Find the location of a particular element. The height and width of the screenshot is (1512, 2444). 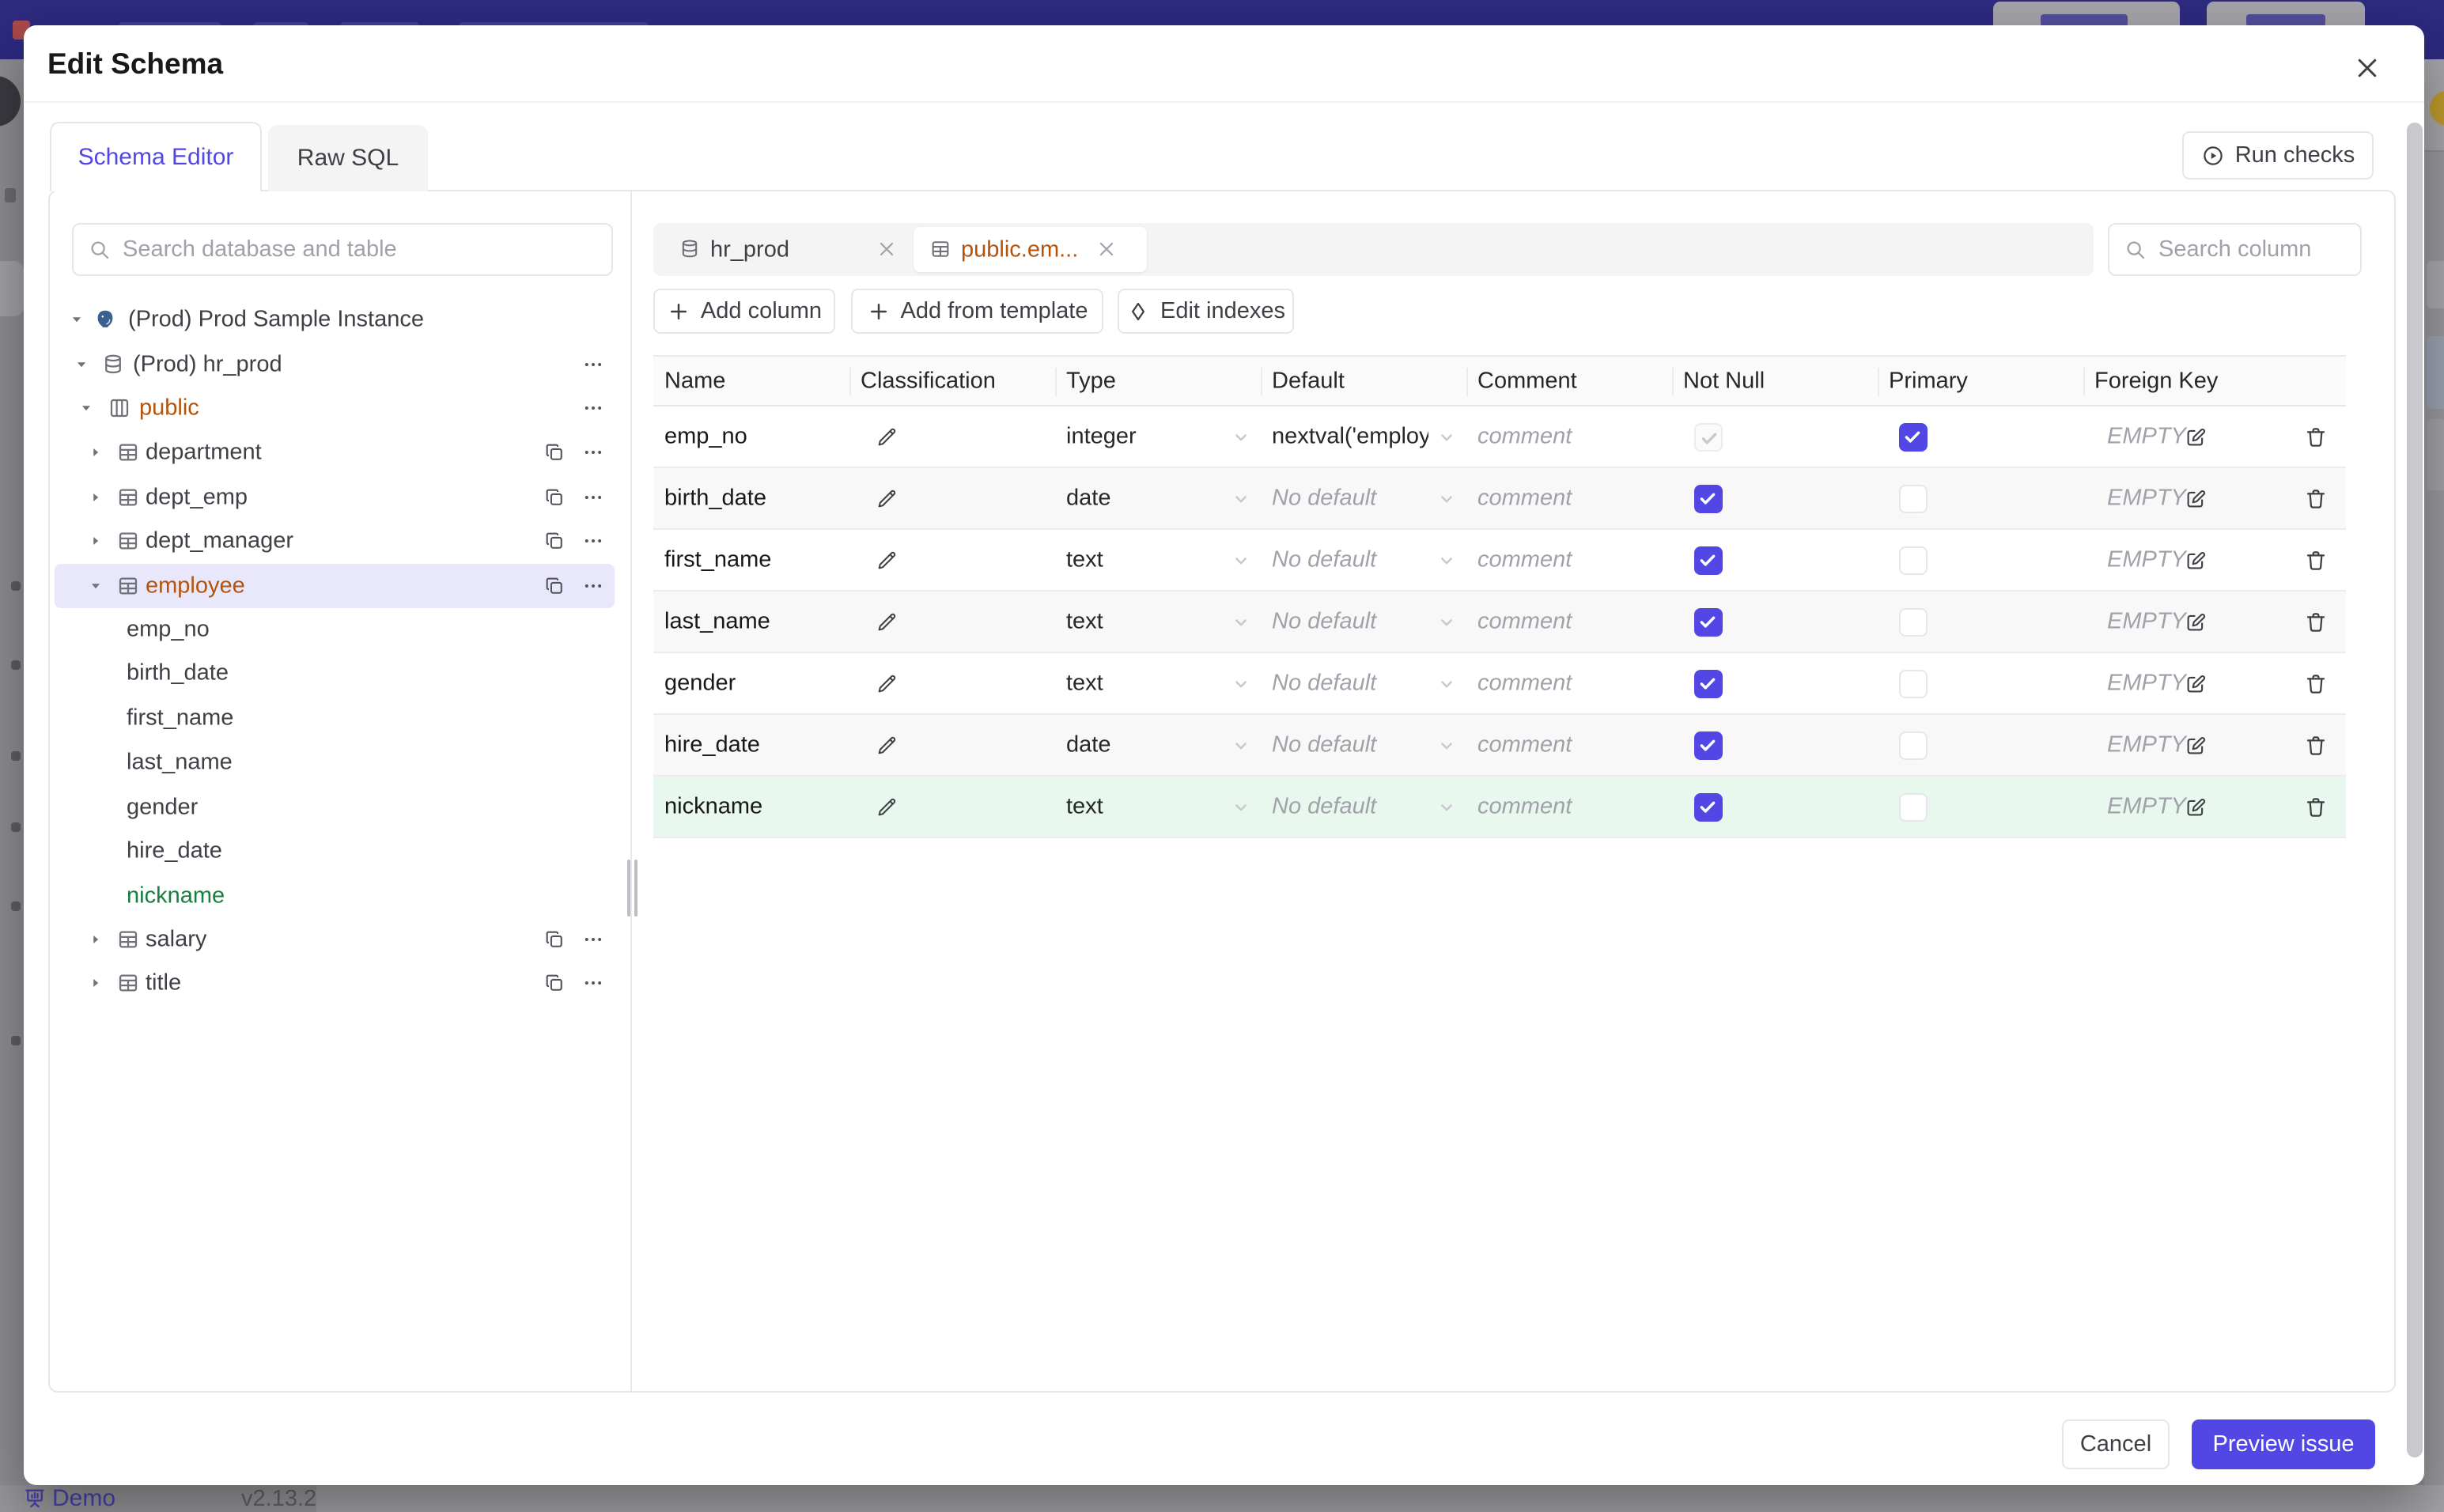

column-name-cell: emp_no is located at coordinates (705, 437).